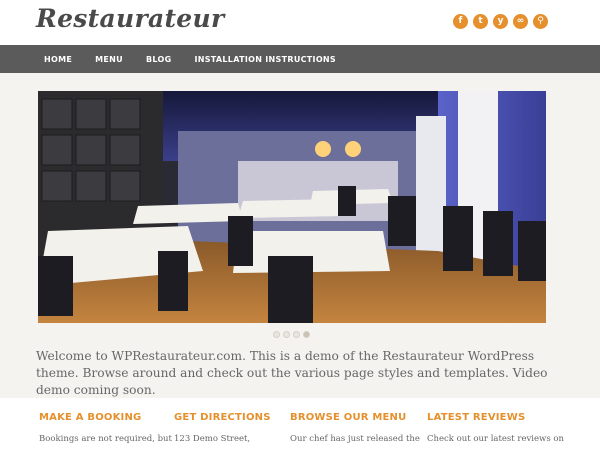 This screenshot has width=600, height=450. Describe the element at coordinates (300, 22) in the screenshot. I see `site-header: Restaurateur f t y ∞ ⚲` at that location.